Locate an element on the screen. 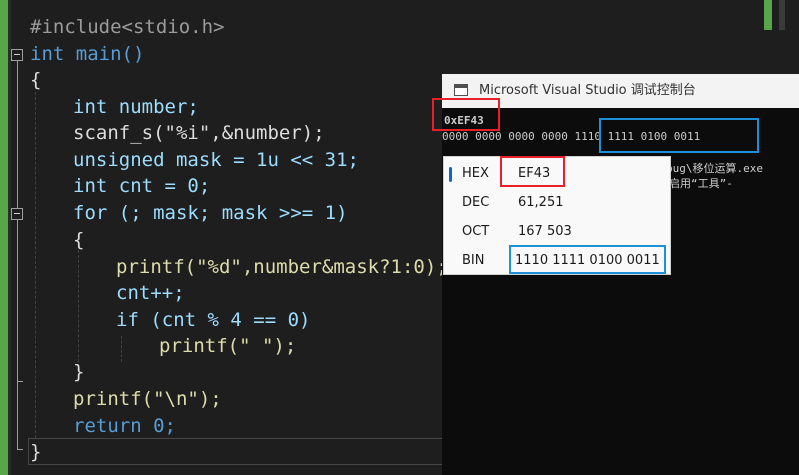  code-text: return 0; is located at coordinates (124, 426).